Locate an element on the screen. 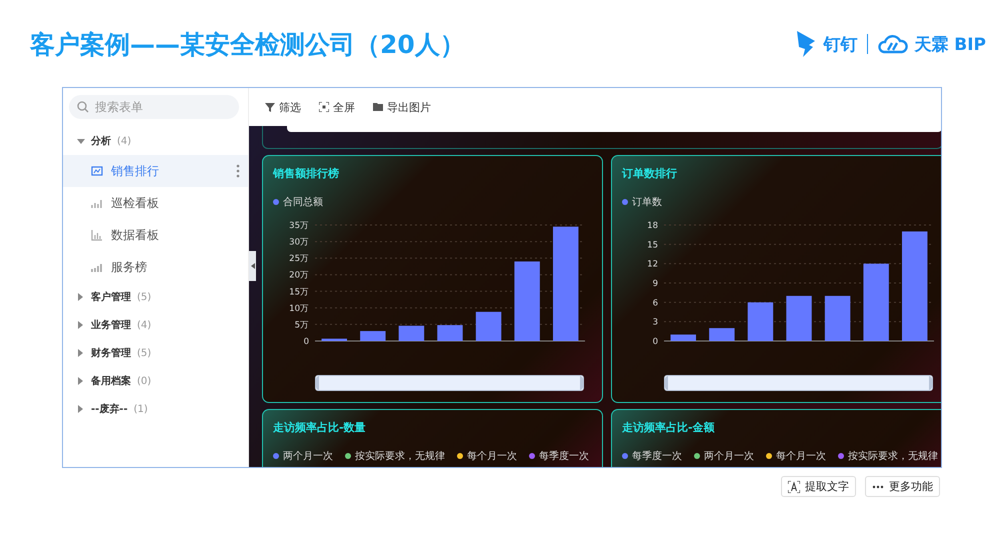  cloud-logo-icon is located at coordinates (893, 44).